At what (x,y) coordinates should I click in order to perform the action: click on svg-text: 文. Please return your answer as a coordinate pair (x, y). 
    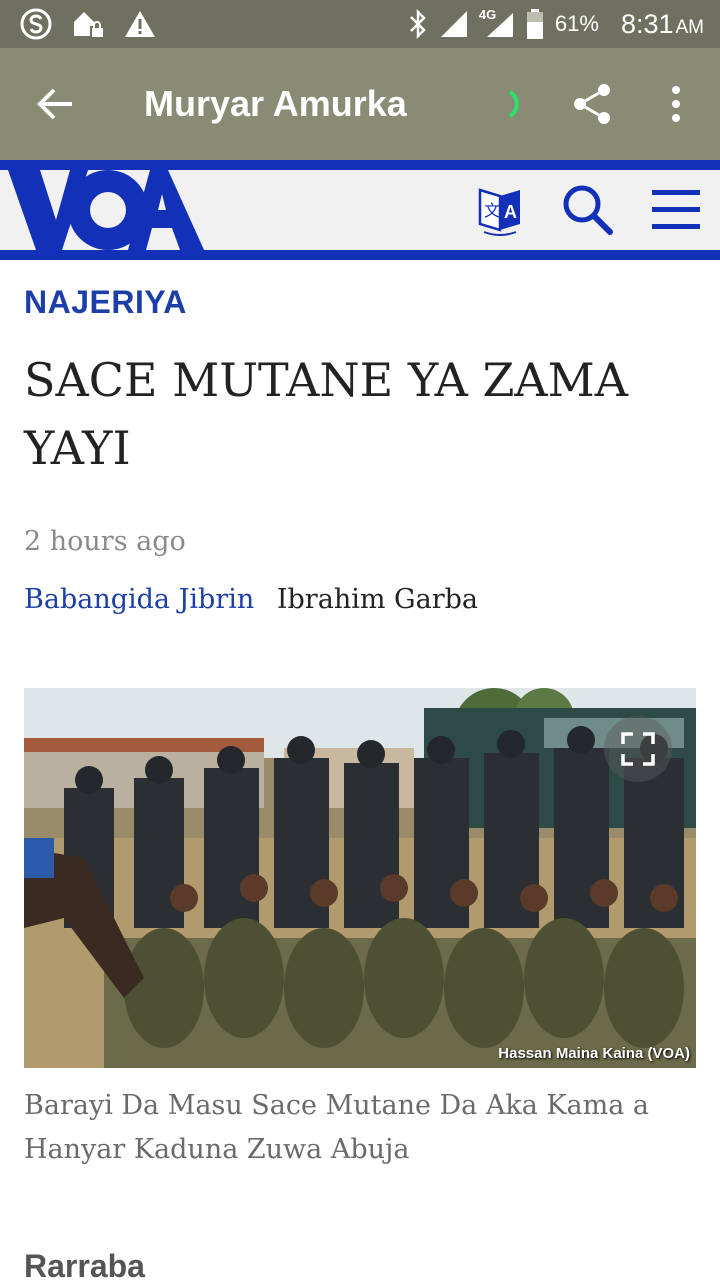
    Looking at the image, I should click on (492, 210).